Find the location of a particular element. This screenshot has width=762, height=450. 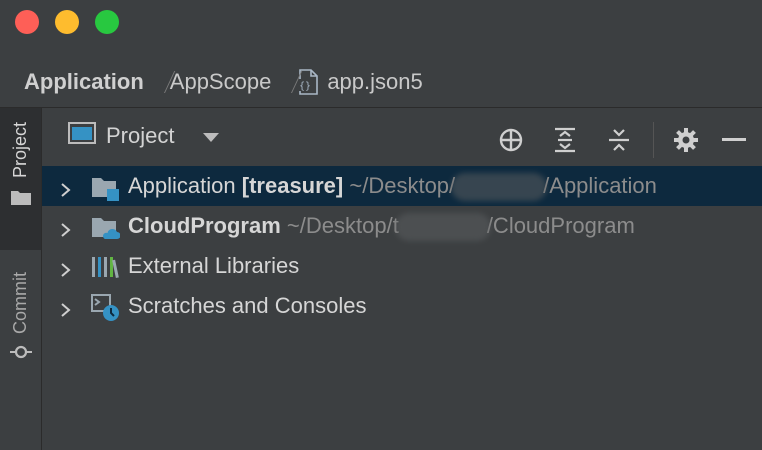

tree-row-cloudprogram: CloudProgram ~/Desktop/t/CloudProgram is located at coordinates (402, 226).